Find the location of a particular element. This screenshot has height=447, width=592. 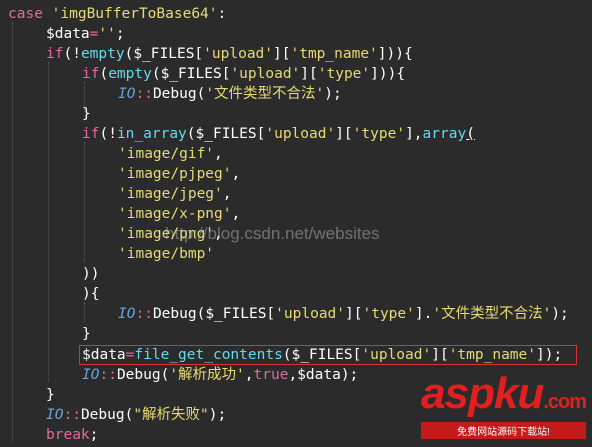

function-name: file_get_contents is located at coordinates (208, 355).